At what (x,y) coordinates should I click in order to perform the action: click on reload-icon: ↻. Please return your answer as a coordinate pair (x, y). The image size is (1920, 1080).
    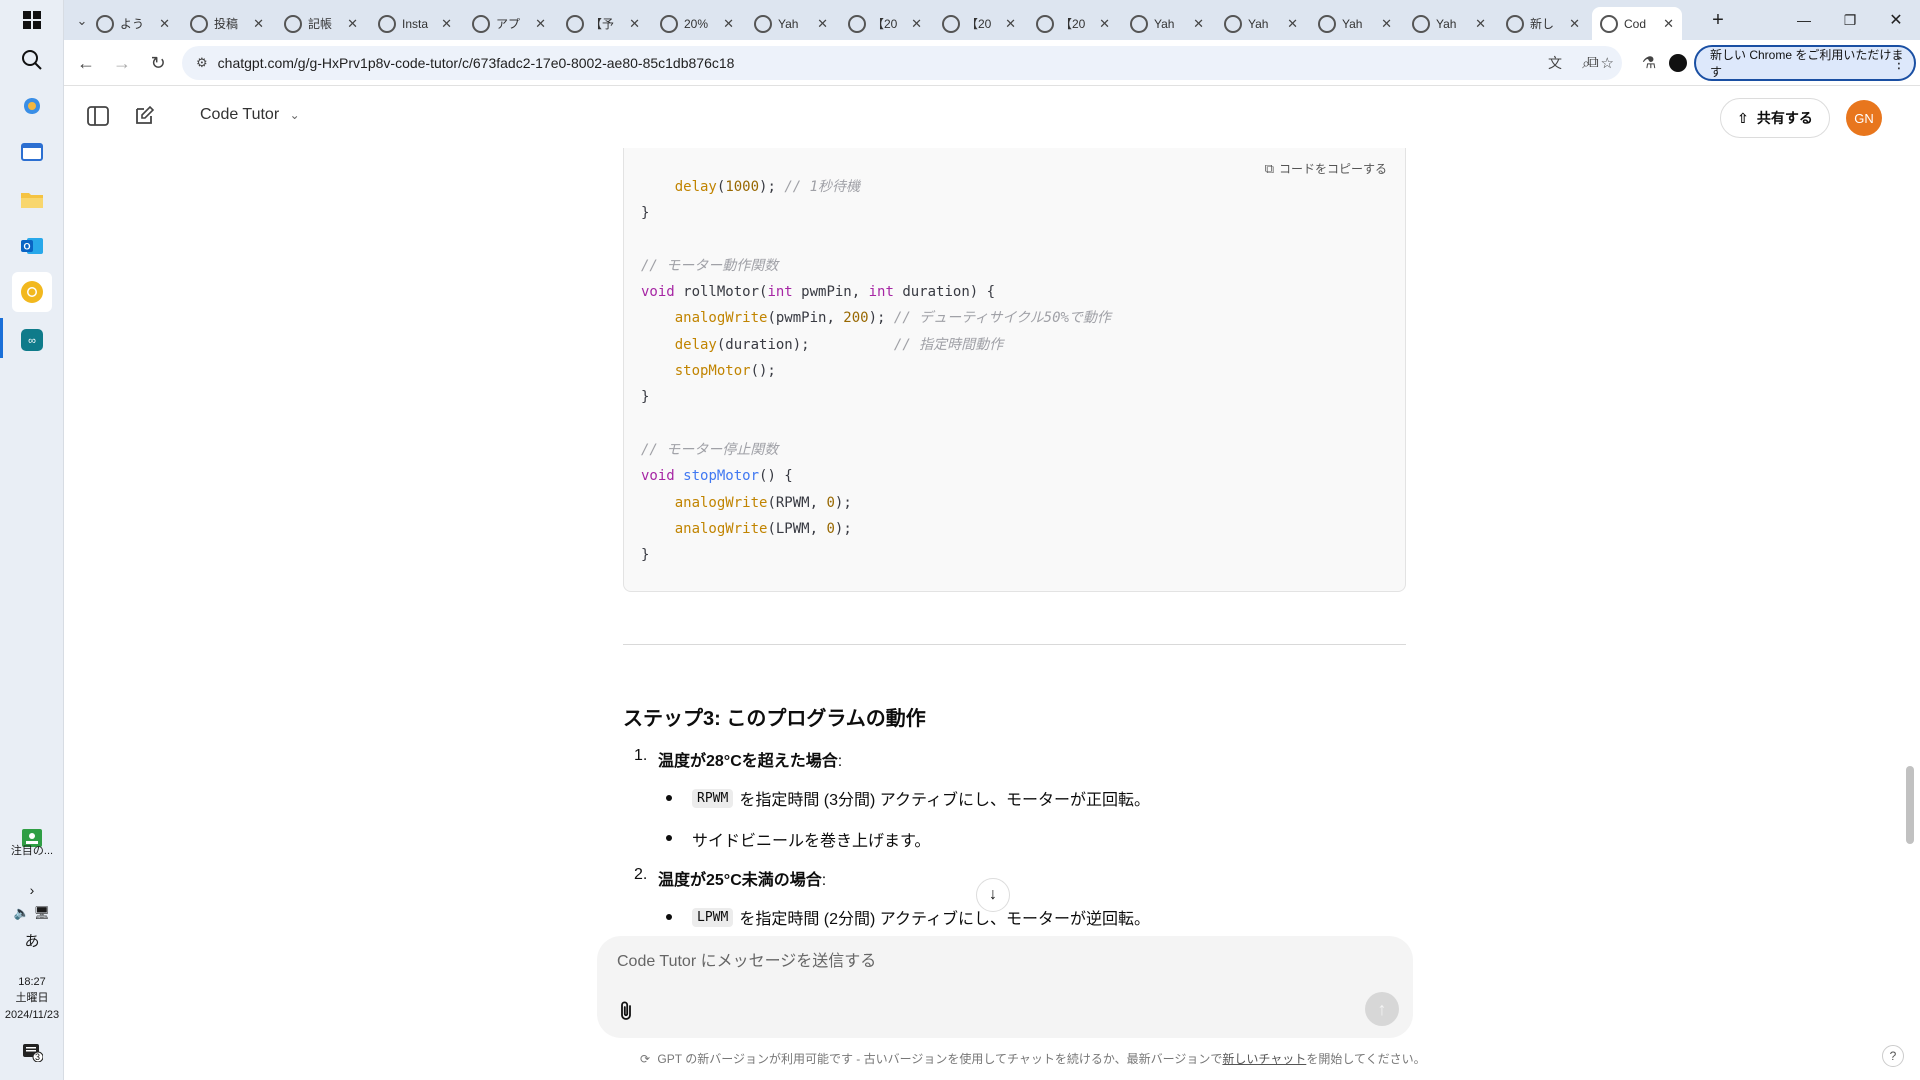
    Looking at the image, I should click on (158, 63).